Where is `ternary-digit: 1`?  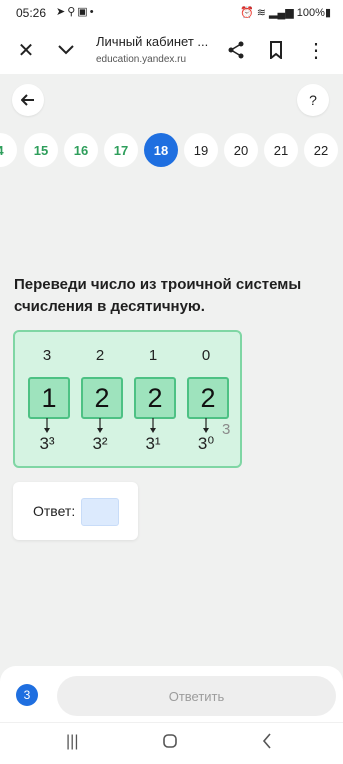
ternary-digit: 1 is located at coordinates (49, 398).